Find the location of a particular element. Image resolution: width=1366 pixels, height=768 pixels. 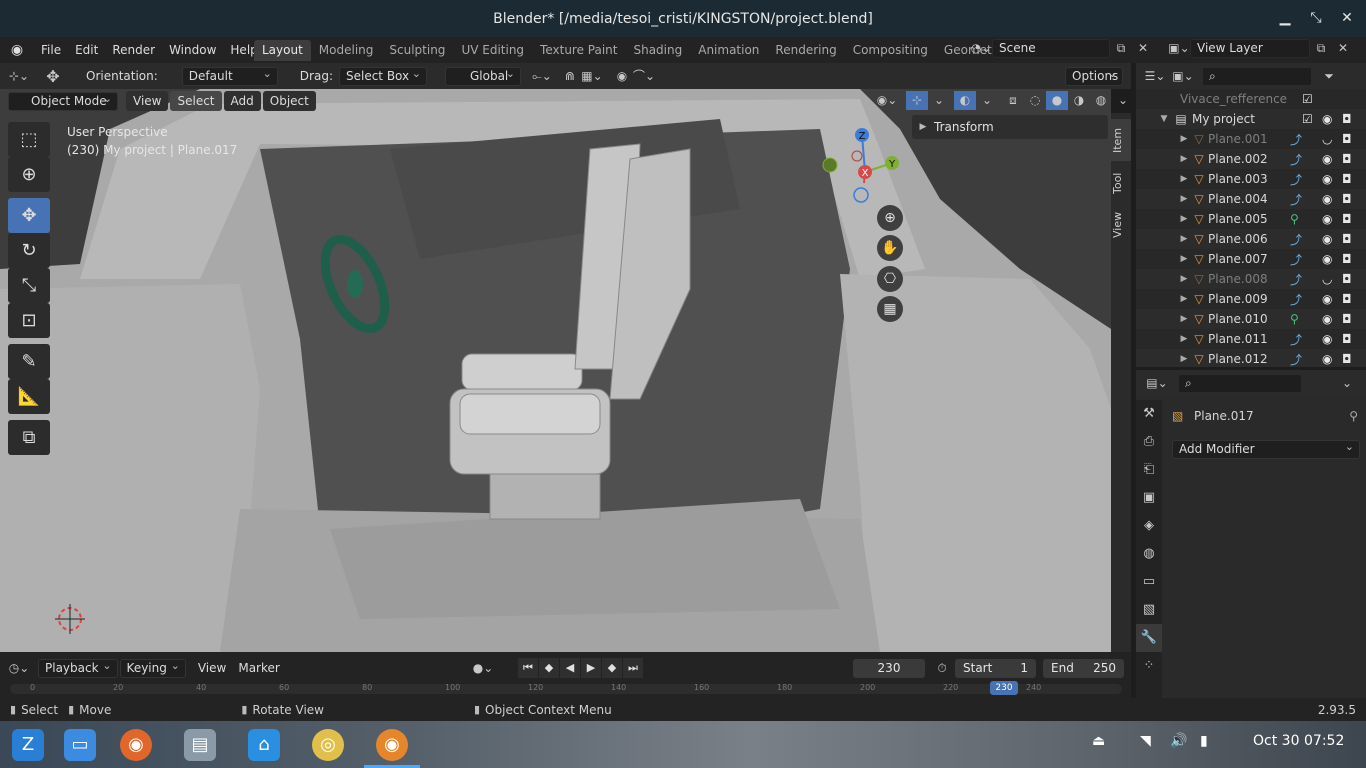

tab-item: Item is located at coordinates (1121, 140).